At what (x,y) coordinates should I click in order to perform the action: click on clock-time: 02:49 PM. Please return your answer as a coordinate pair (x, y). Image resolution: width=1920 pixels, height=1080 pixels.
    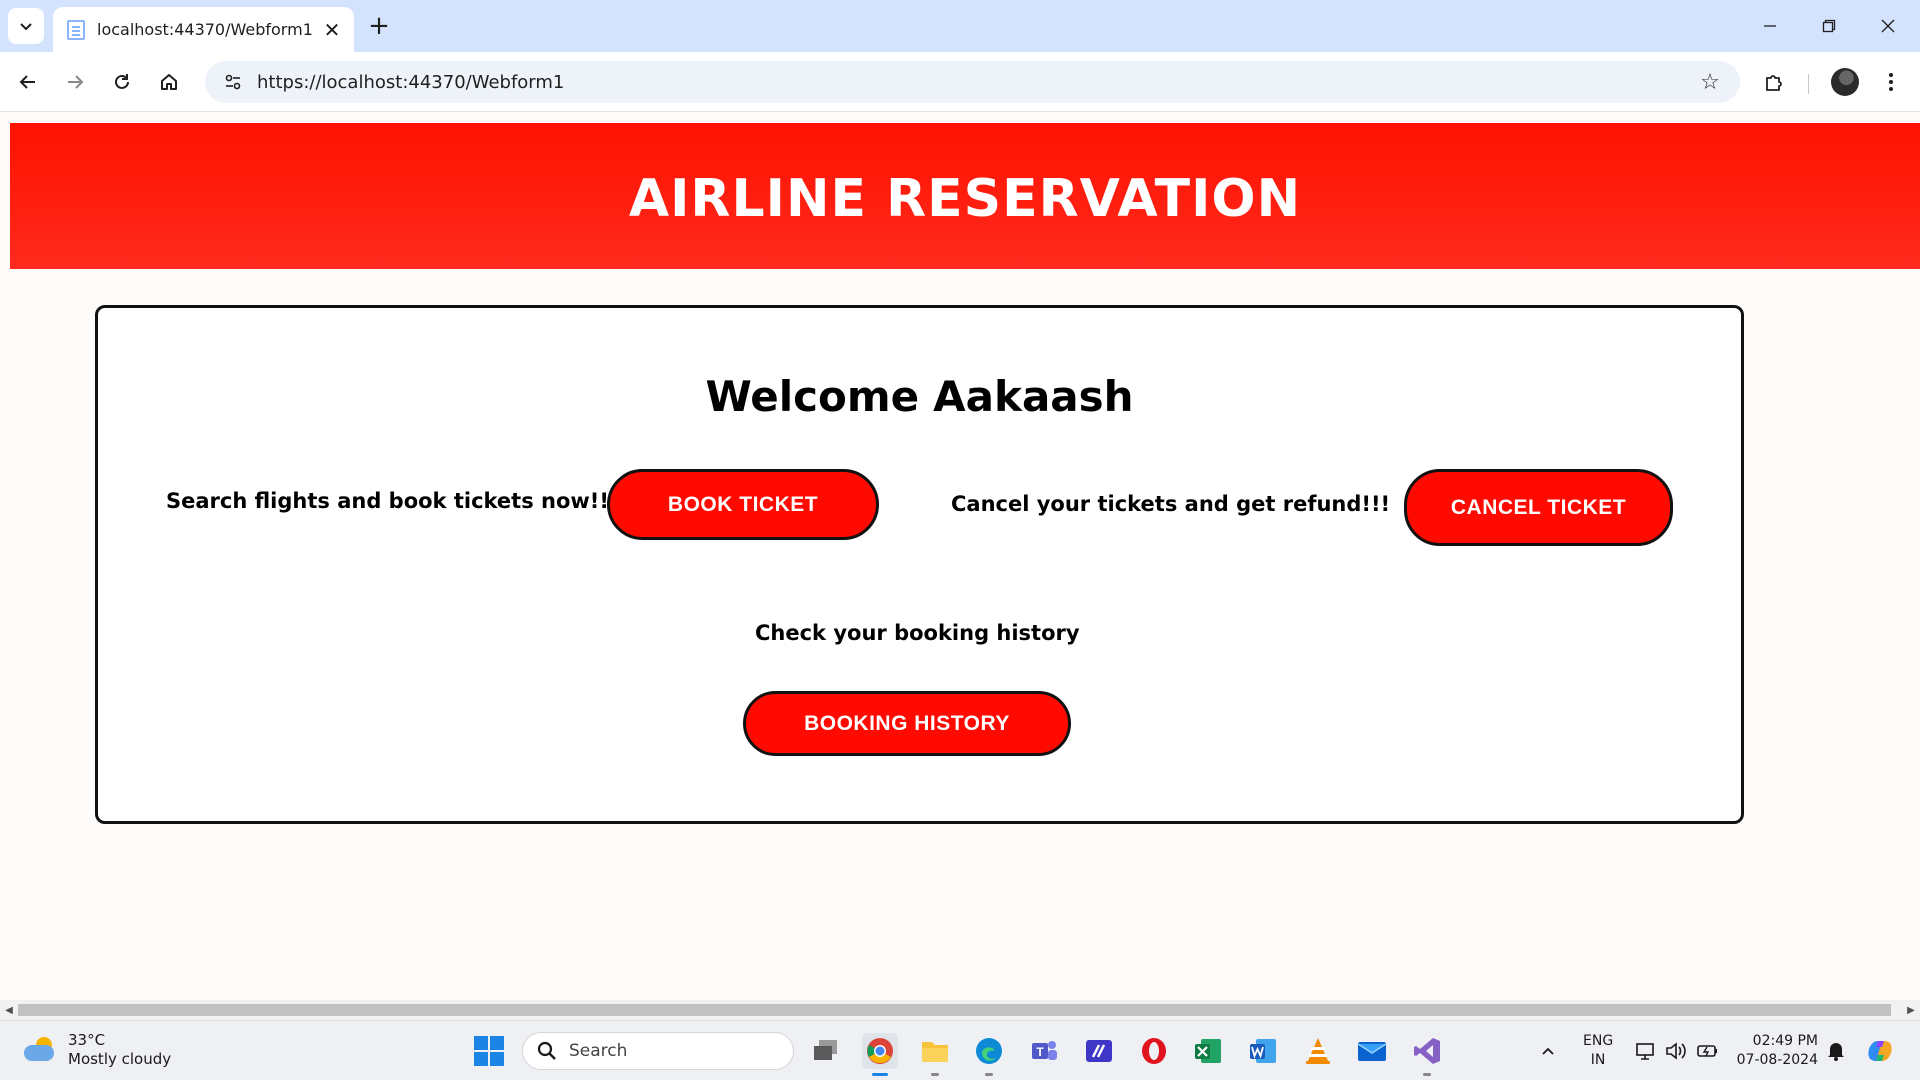
    Looking at the image, I should click on (1785, 1041).